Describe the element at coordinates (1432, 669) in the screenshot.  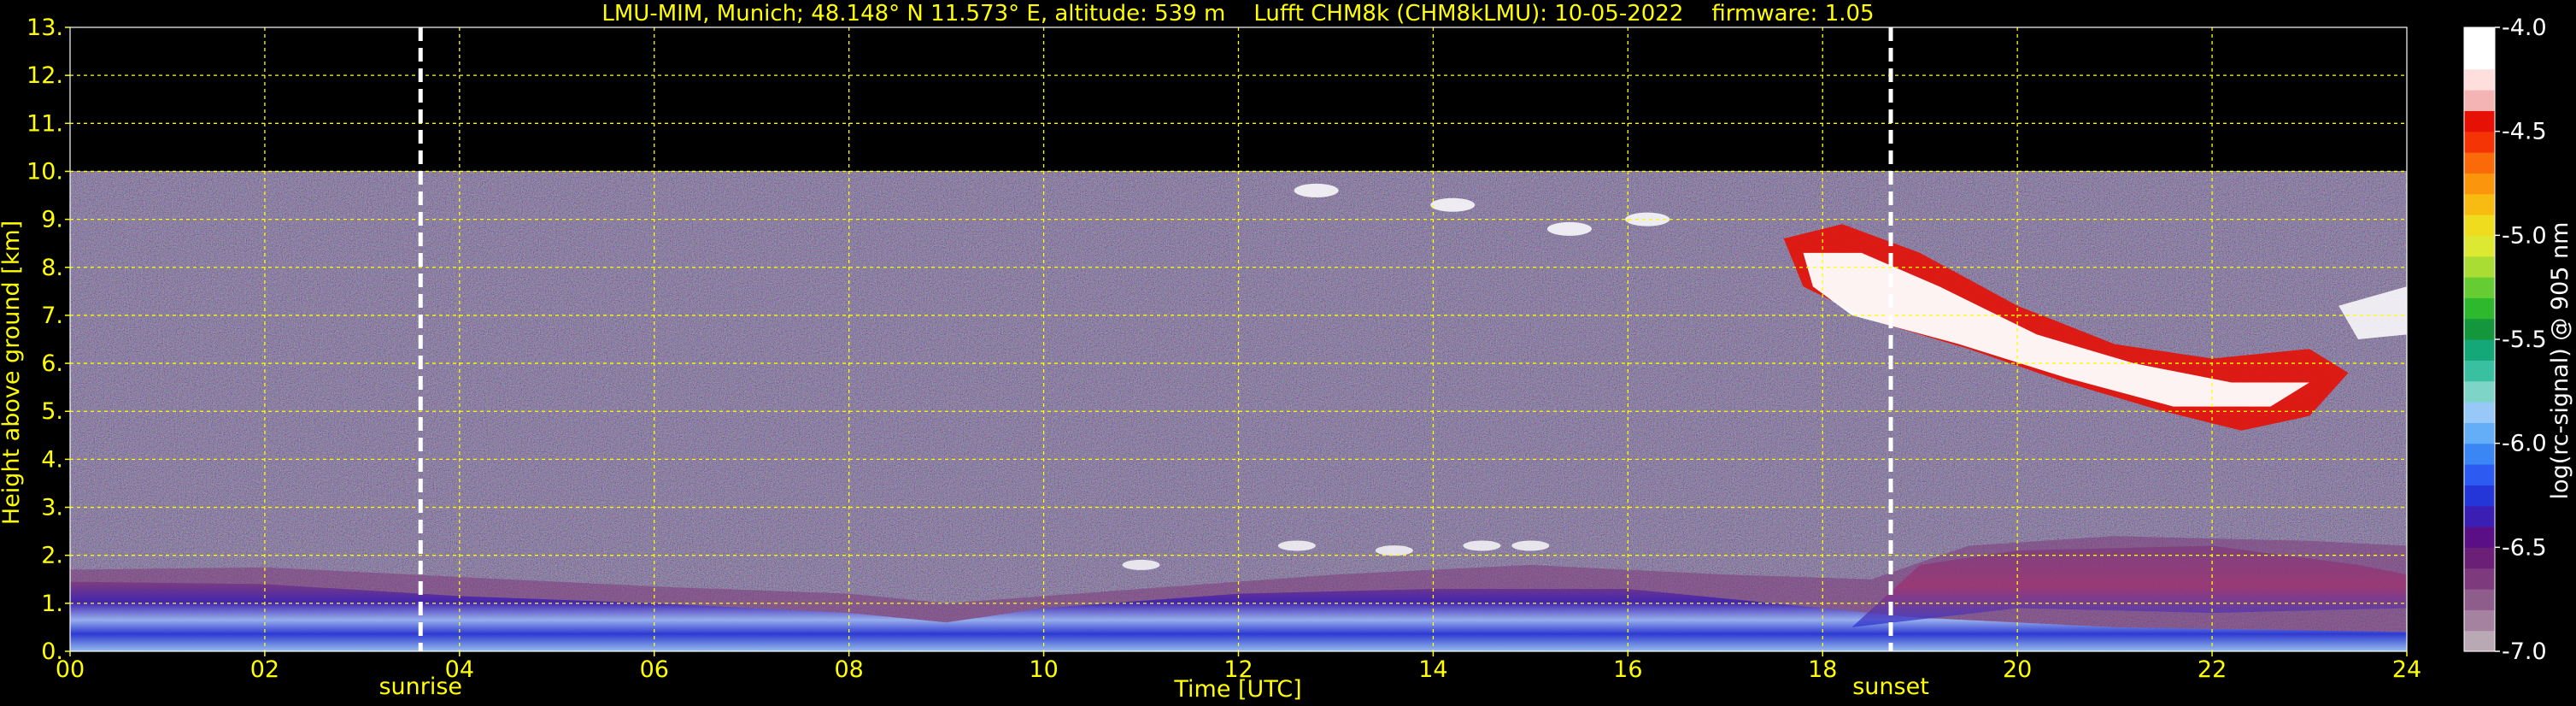
I see `x-tick-label: 14` at that location.